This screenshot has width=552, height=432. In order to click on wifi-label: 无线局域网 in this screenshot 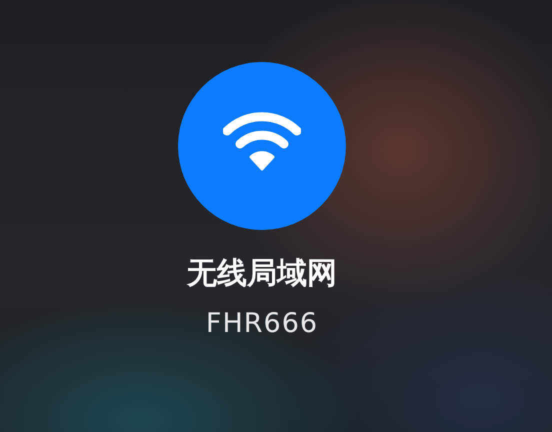, I will do `click(262, 274)`.